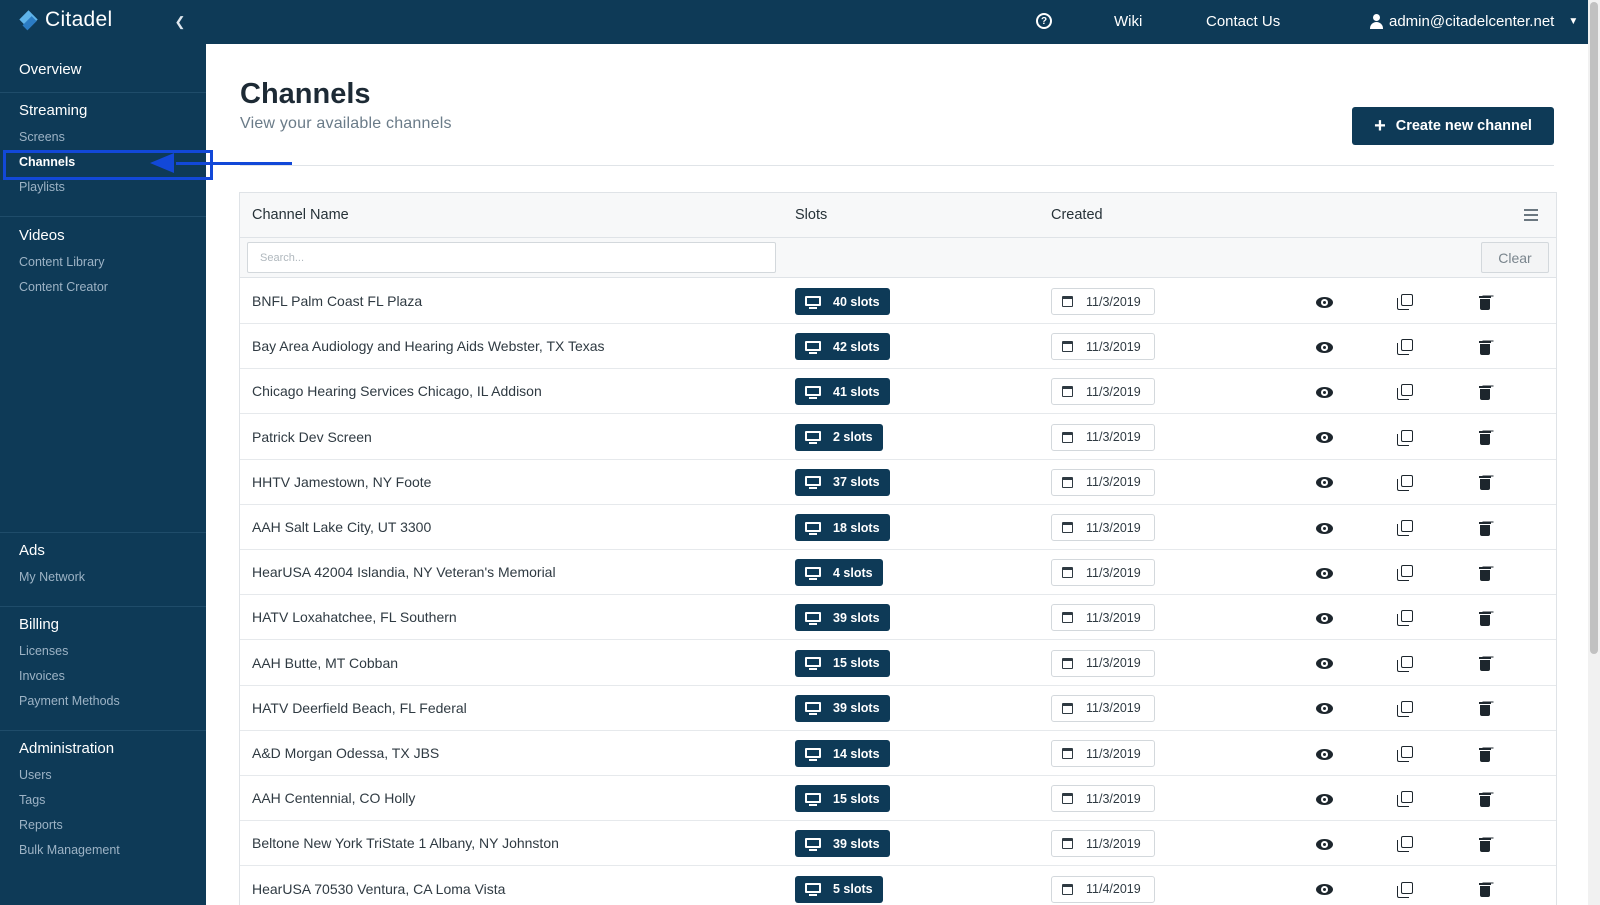 This screenshot has height=905, width=1600. I want to click on channel-name: HATV Deerfield Beach, FL Federal, so click(359, 708).